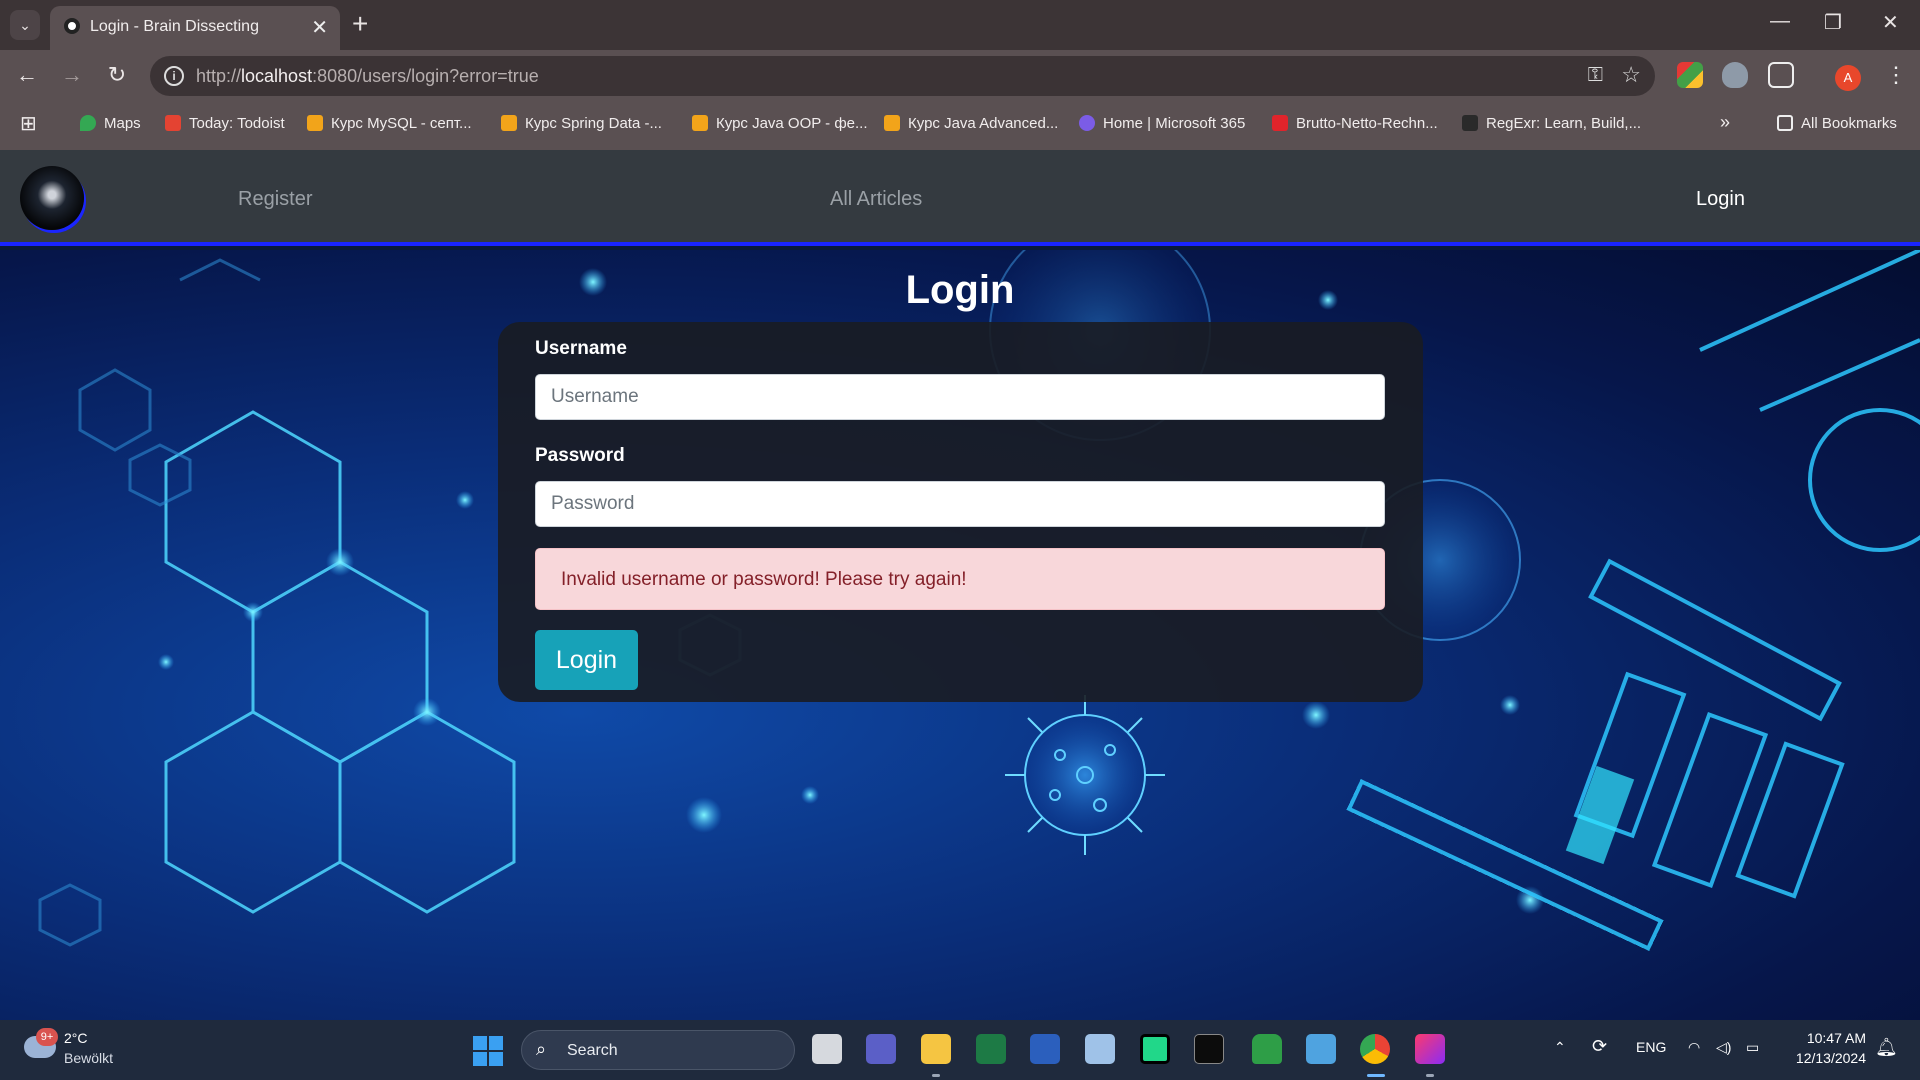 The image size is (1920, 1080). What do you see at coordinates (27, 75) in the screenshot?
I see `back-icon: ←` at bounding box center [27, 75].